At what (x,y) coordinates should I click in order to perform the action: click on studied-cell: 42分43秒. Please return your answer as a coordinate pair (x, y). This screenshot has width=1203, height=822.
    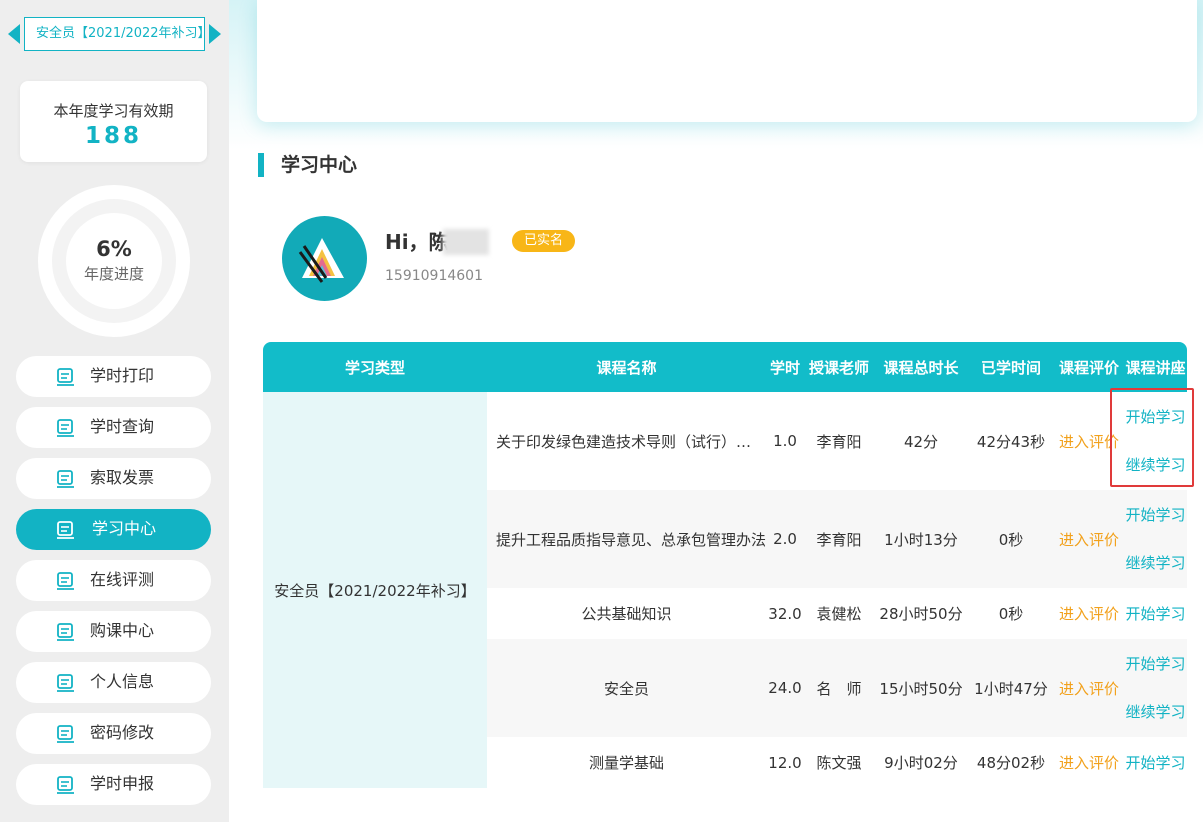
    Looking at the image, I should click on (1011, 441).